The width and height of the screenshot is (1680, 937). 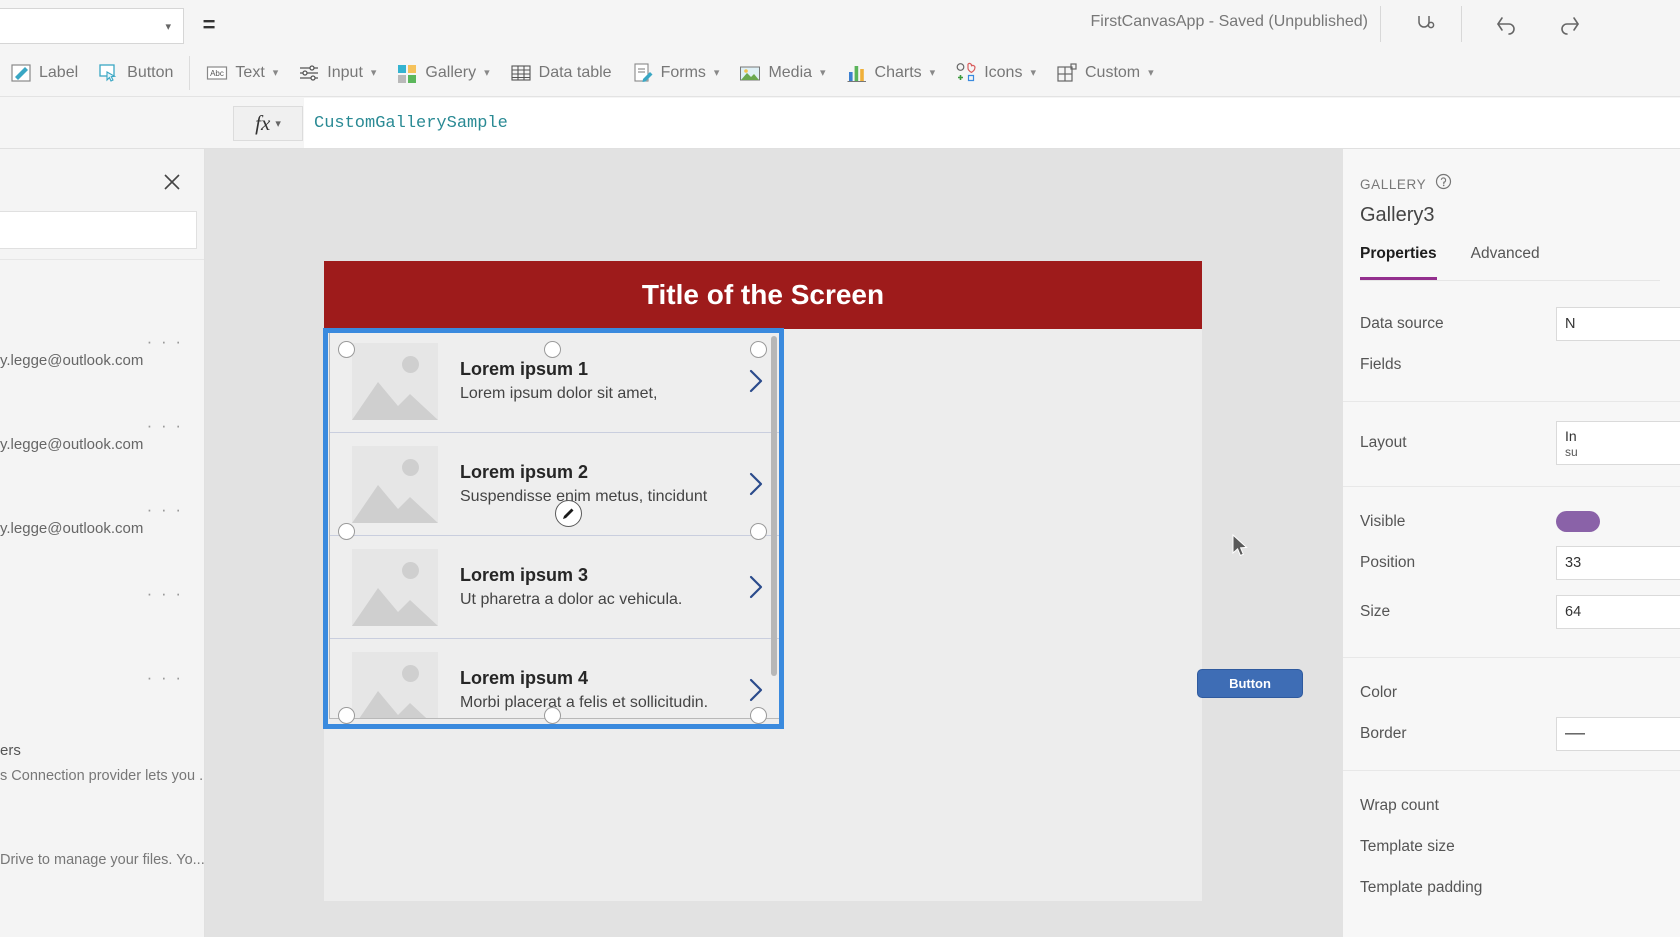 What do you see at coordinates (966, 73) in the screenshot?
I see `icons-icon` at bounding box center [966, 73].